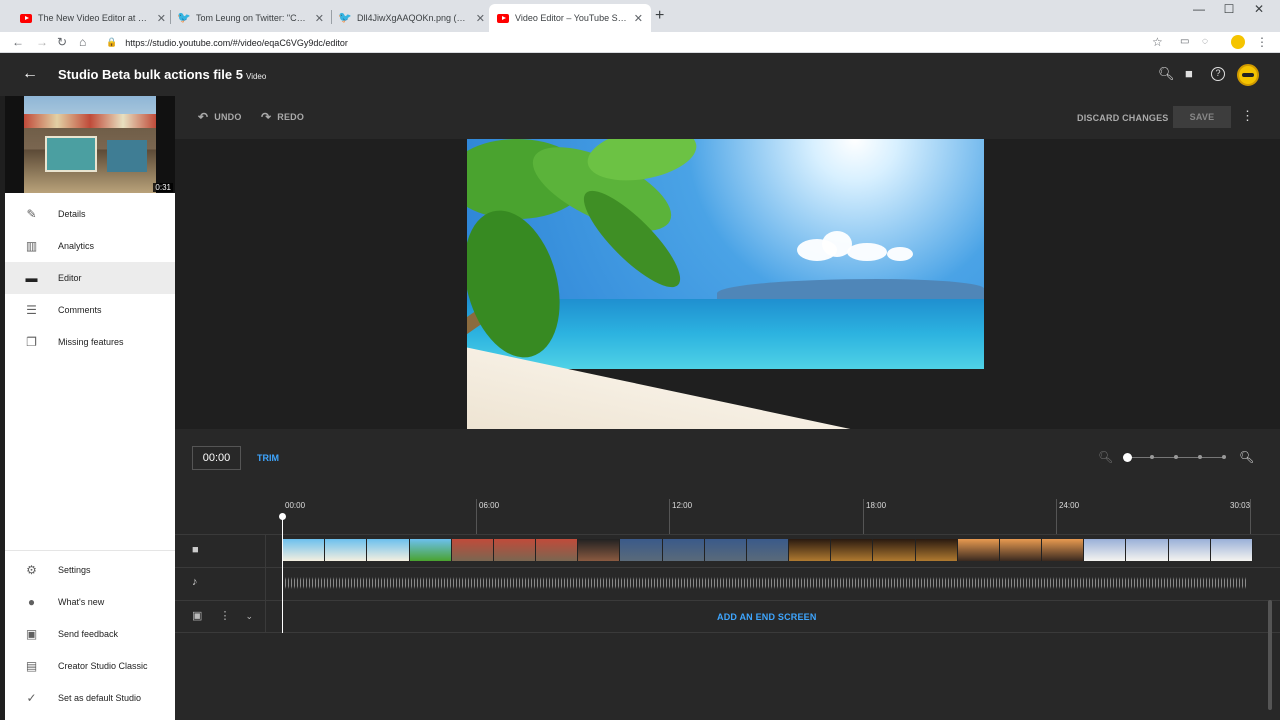  What do you see at coordinates (197, 616) in the screenshot?
I see `end-screen-icon: ▣` at bounding box center [197, 616].